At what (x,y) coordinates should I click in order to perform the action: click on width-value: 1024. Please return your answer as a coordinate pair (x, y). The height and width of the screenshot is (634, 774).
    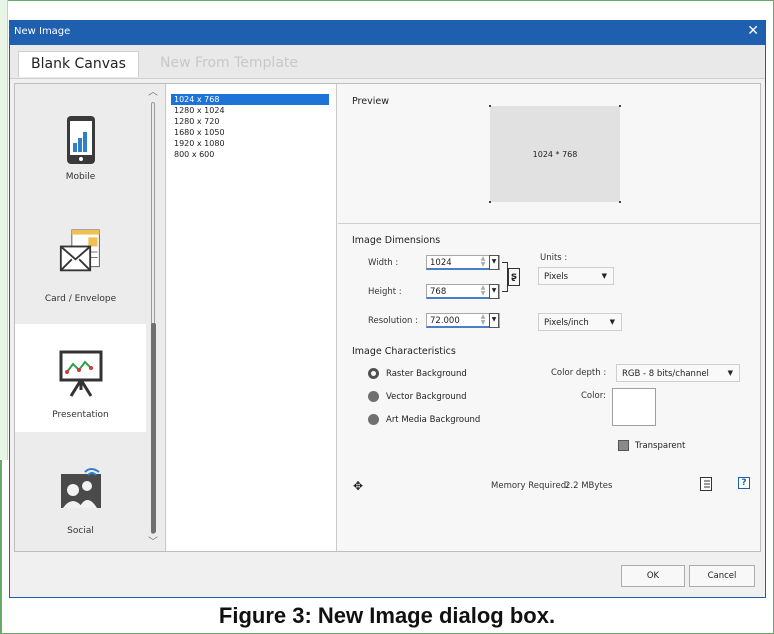
    Looking at the image, I should click on (441, 263).